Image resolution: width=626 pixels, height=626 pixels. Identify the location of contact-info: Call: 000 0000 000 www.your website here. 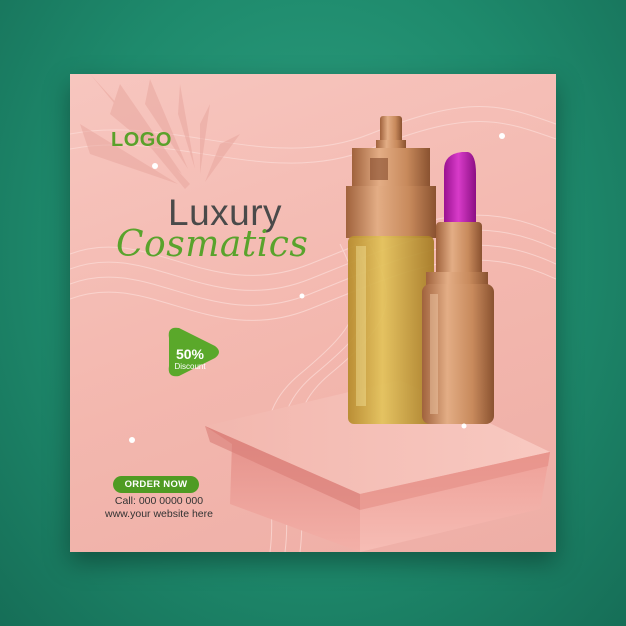
(159, 508).